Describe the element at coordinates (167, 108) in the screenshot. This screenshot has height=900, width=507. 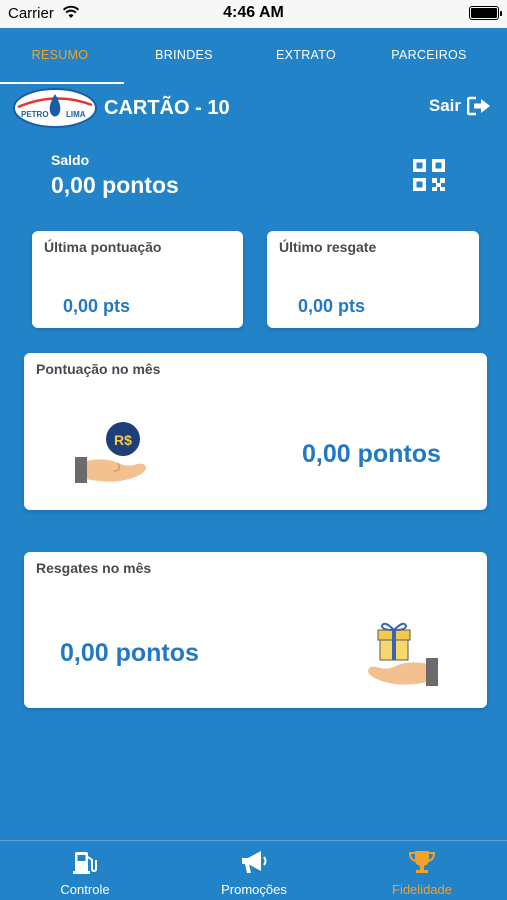
I see `card-title: CARTÃO - 10` at that location.